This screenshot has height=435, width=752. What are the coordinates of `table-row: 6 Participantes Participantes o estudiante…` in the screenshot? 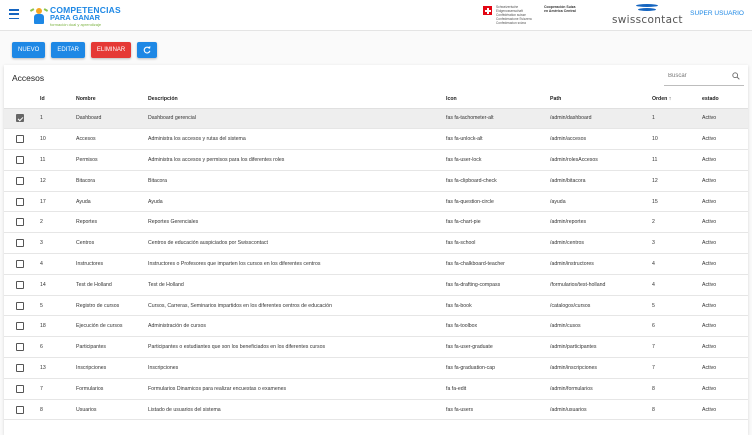 It's located at (376, 347).